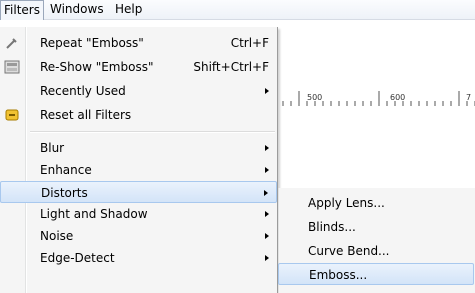  What do you see at coordinates (77, 9) in the screenshot?
I see `menubar-windows: Windows` at bounding box center [77, 9].